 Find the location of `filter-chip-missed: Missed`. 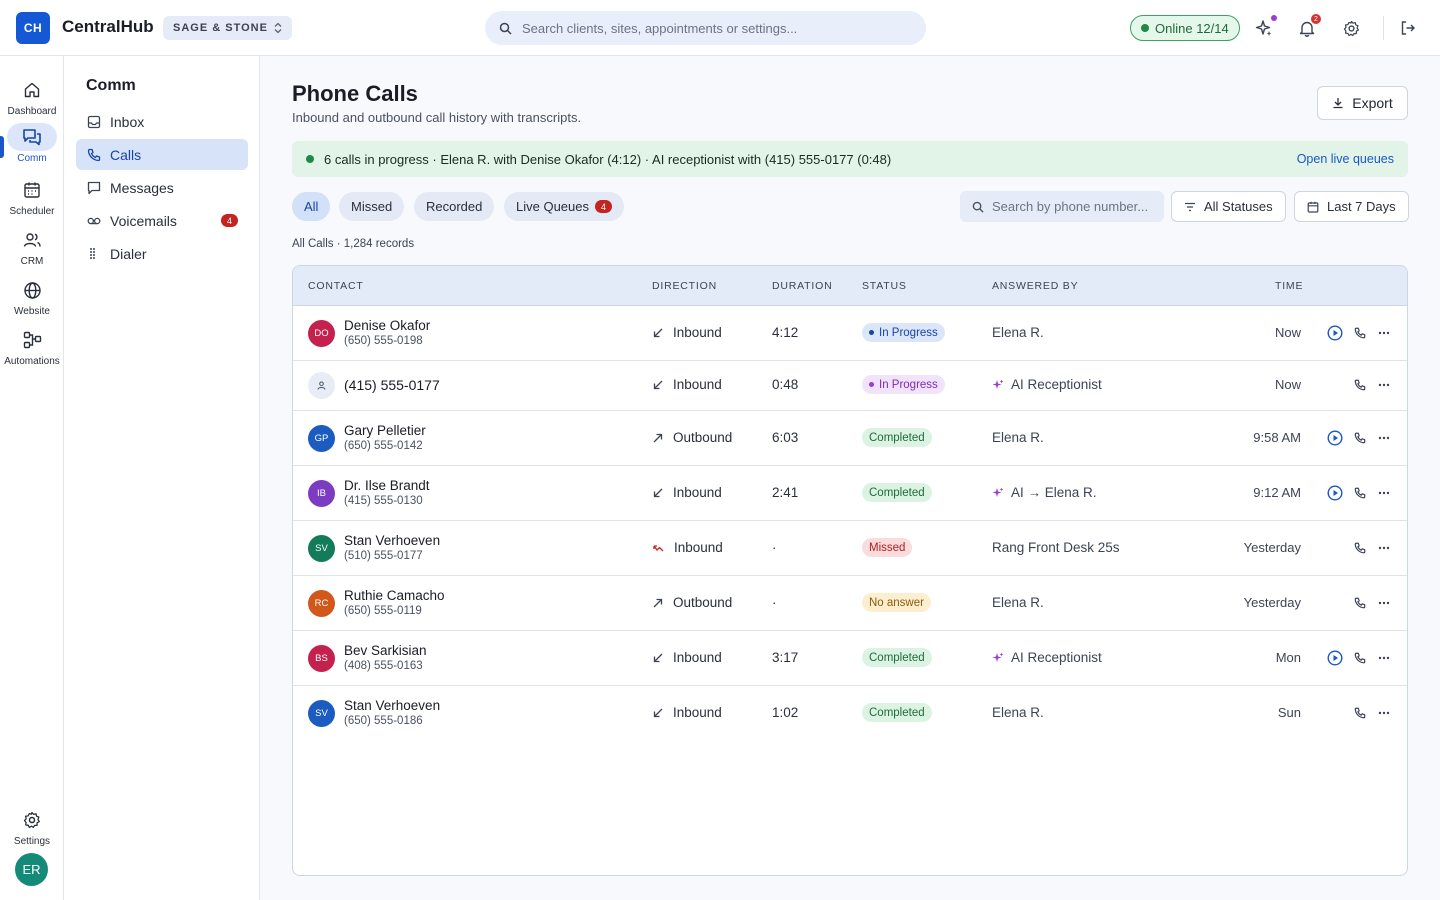

filter-chip-missed: Missed is located at coordinates (372, 206).